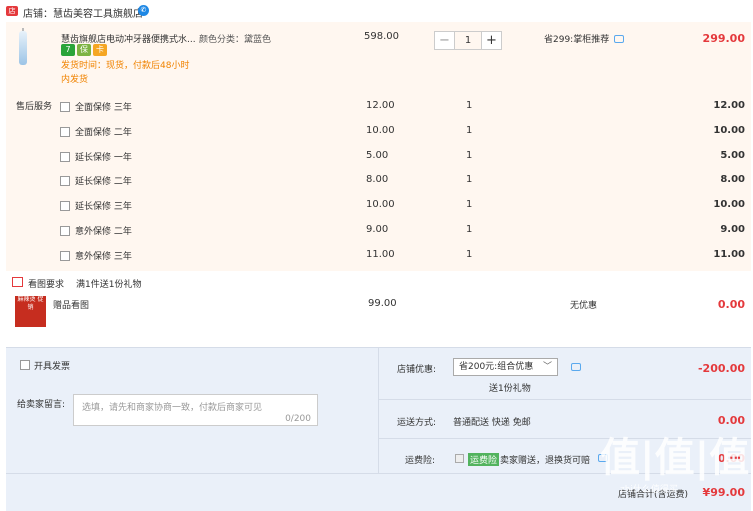 The image size is (753, 511). I want to click on shop-name: 店铺：慧齿美容工具旗舰店, so click(83, 12).